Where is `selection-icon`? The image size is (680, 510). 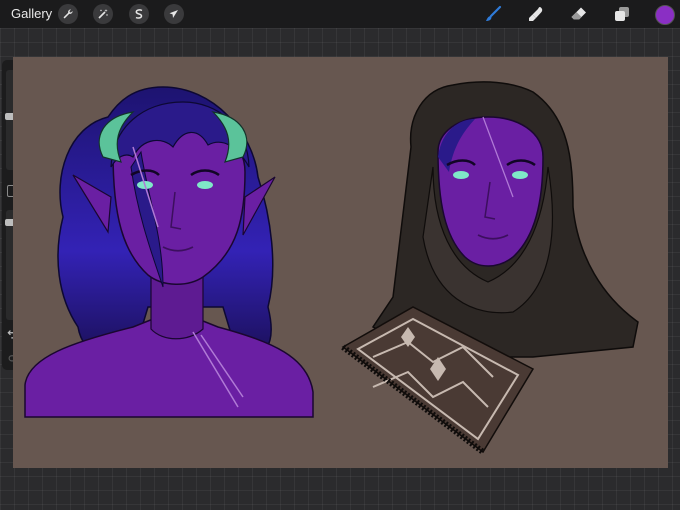
selection-icon is located at coordinates (139, 14).